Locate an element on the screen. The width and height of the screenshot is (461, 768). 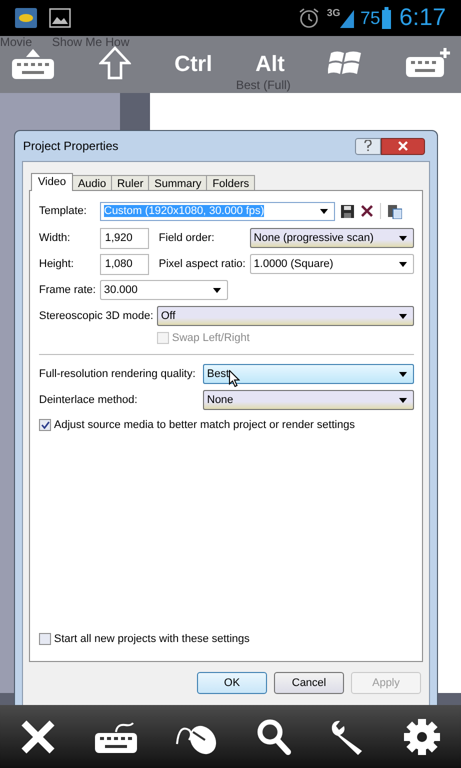
help-icon is located at coordinates (368, 146).